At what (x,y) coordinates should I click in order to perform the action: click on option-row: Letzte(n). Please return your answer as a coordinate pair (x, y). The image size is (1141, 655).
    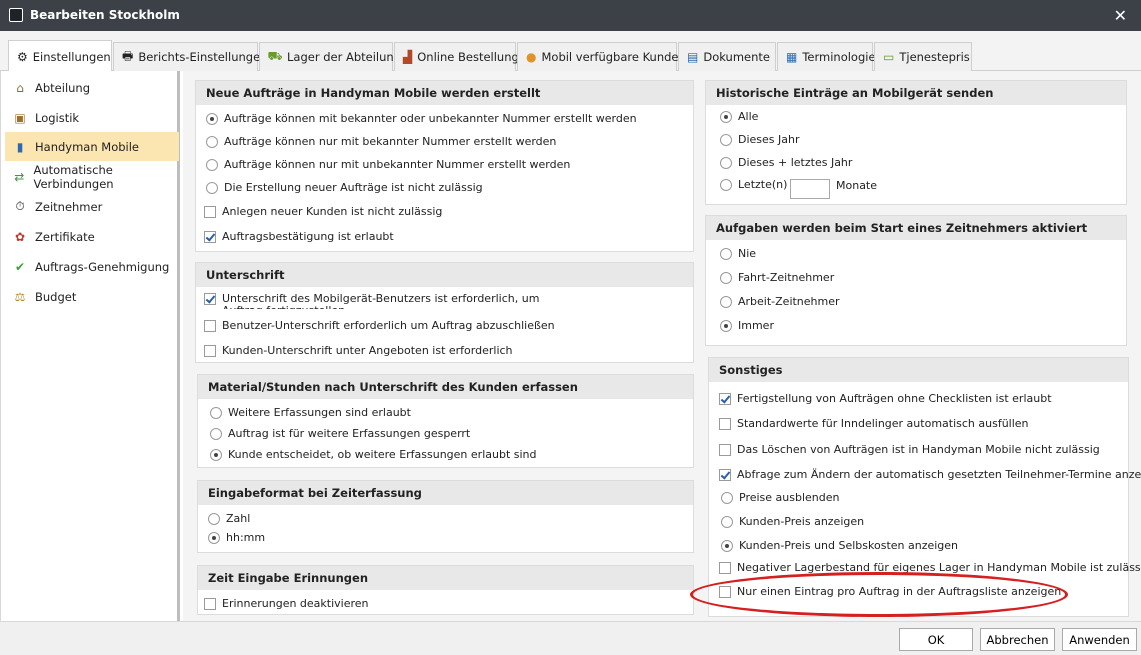
    Looking at the image, I should click on (753, 185).